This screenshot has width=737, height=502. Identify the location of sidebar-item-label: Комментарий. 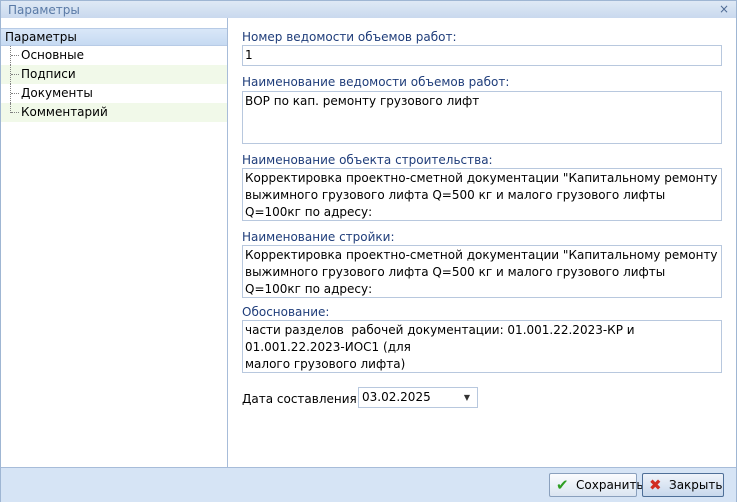
(64, 112).